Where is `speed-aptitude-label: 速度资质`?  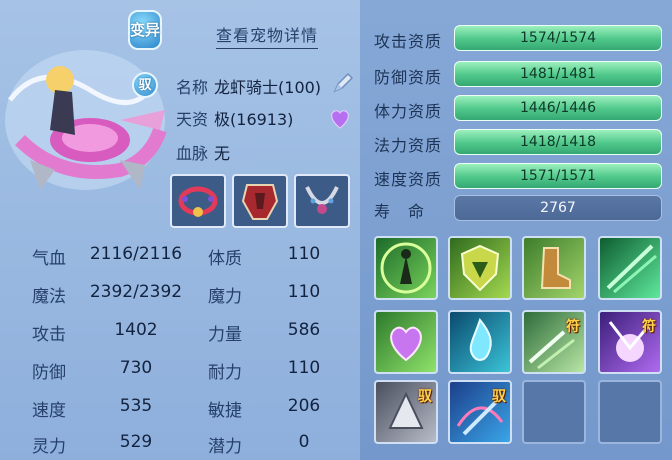 speed-aptitude-label: 速度资质 is located at coordinates (408, 179).